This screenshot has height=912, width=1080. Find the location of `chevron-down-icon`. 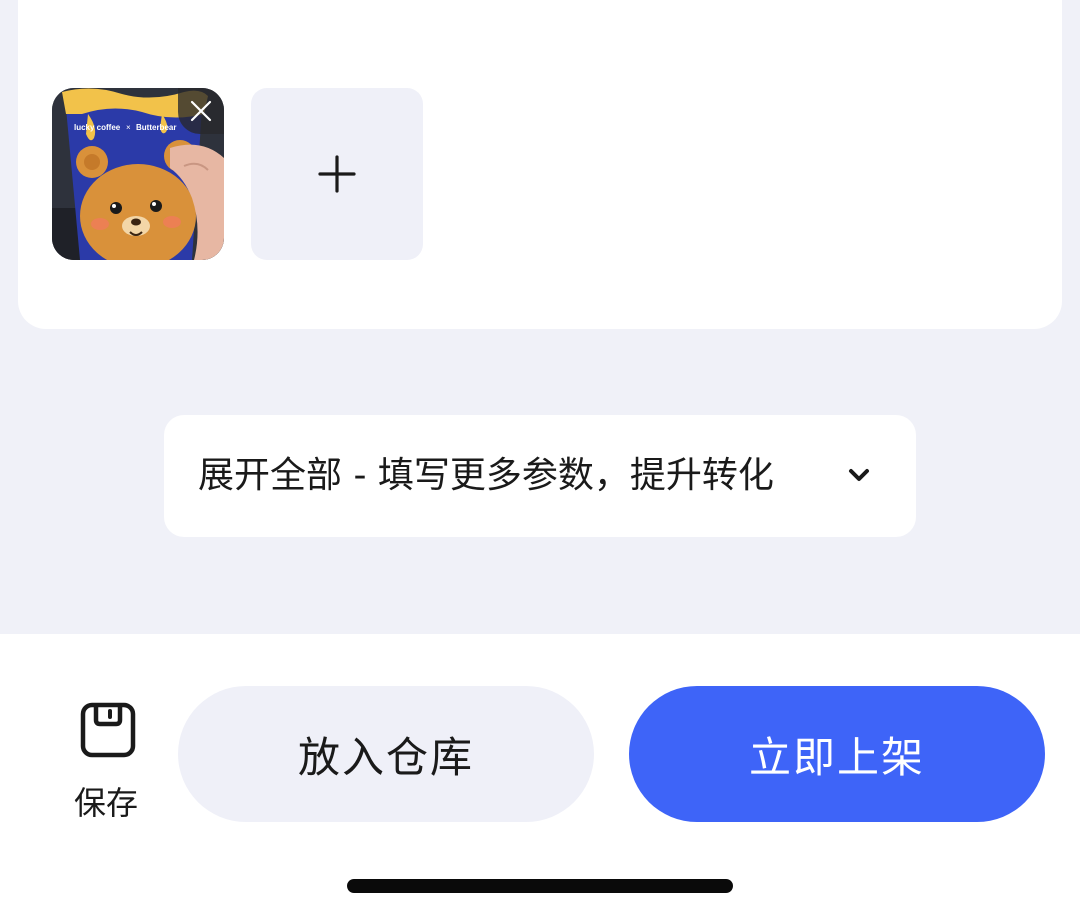

chevron-down-icon is located at coordinates (859, 475).